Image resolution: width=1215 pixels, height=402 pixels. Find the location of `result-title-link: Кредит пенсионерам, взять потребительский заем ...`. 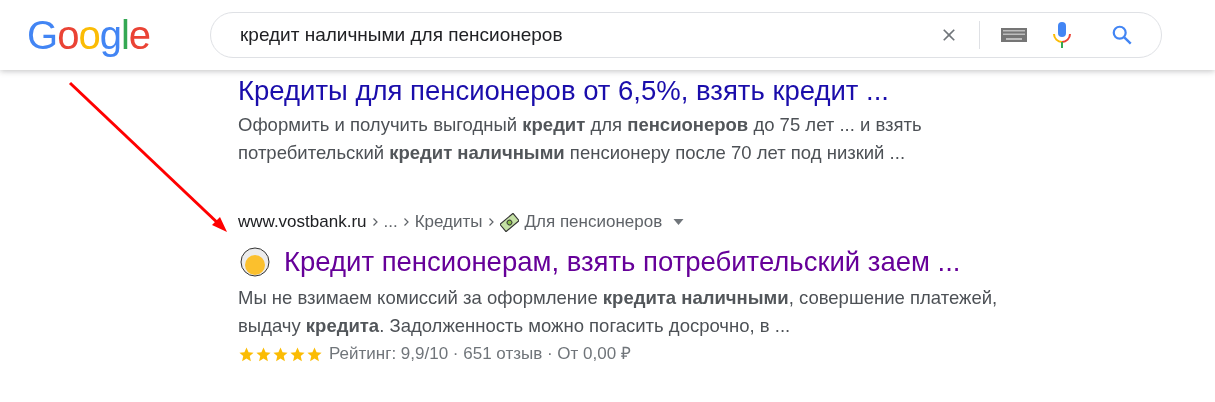

result-title-link: Кредит пенсионерам, взять потребительский заем ... is located at coordinates (622, 262).